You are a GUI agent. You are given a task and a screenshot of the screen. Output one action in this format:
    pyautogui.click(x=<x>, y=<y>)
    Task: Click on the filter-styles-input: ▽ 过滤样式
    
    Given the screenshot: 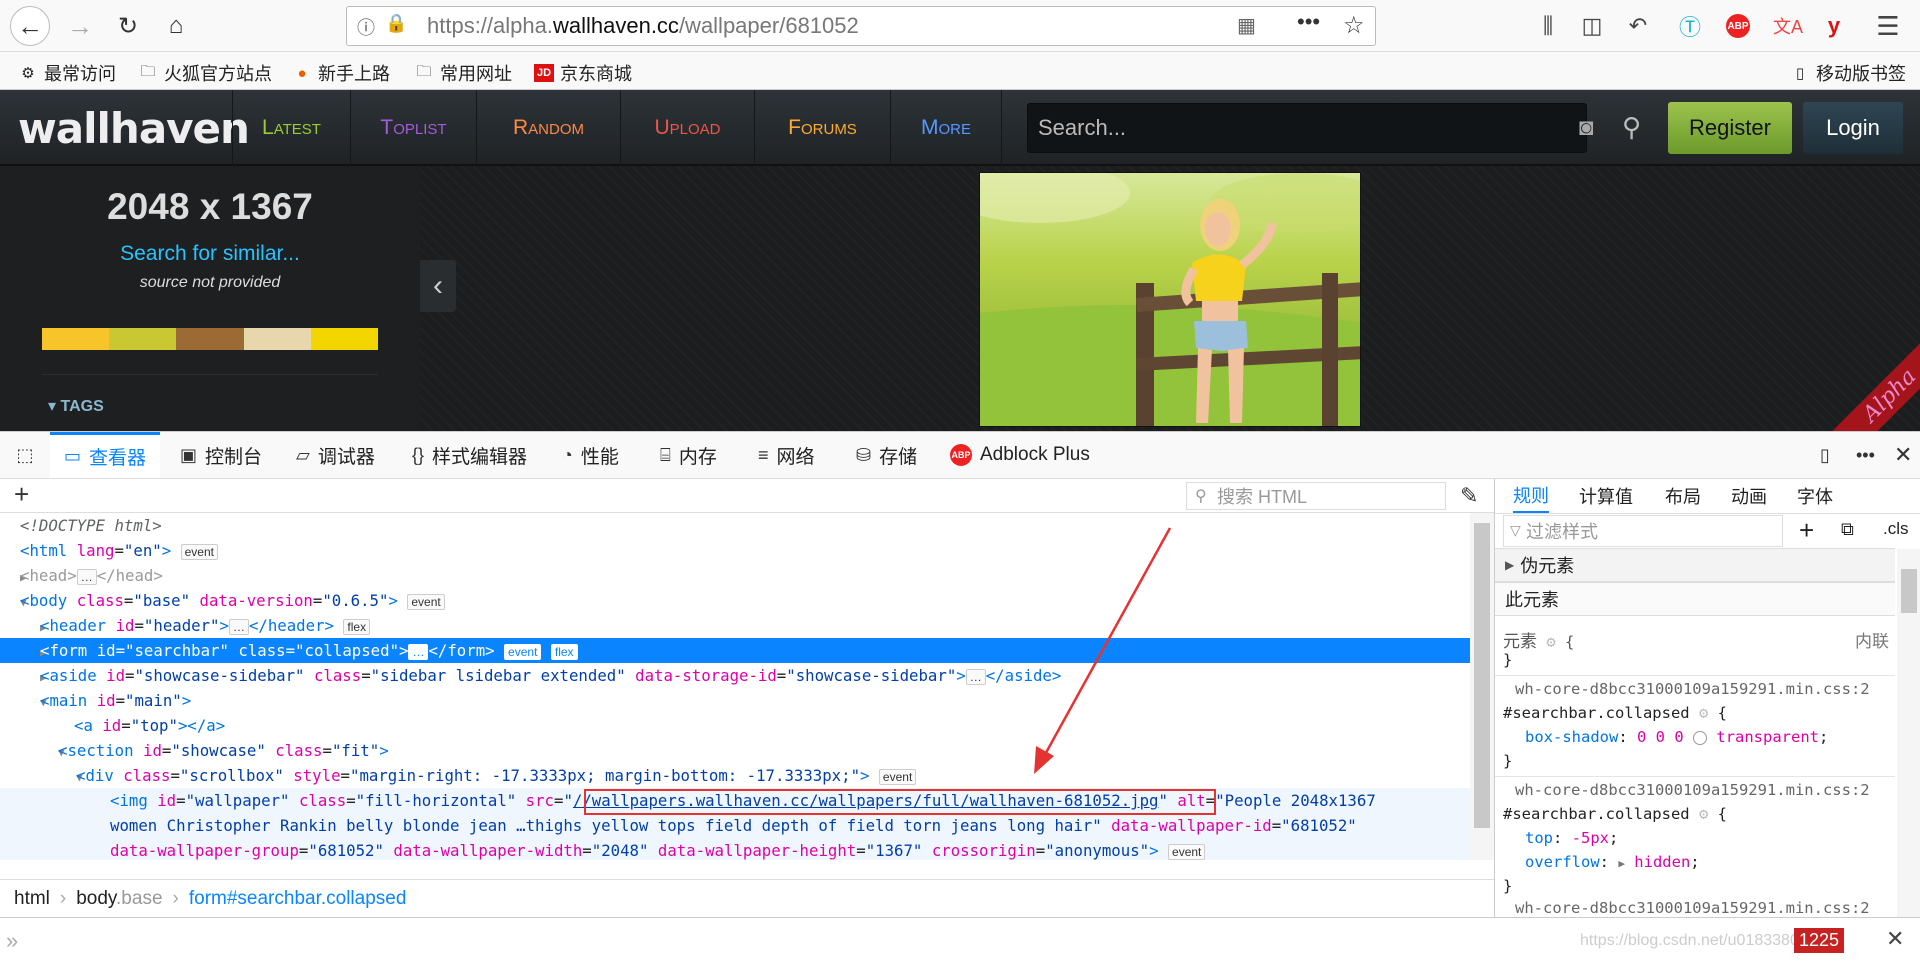 What is the action you would take?
    pyautogui.click(x=1643, y=531)
    